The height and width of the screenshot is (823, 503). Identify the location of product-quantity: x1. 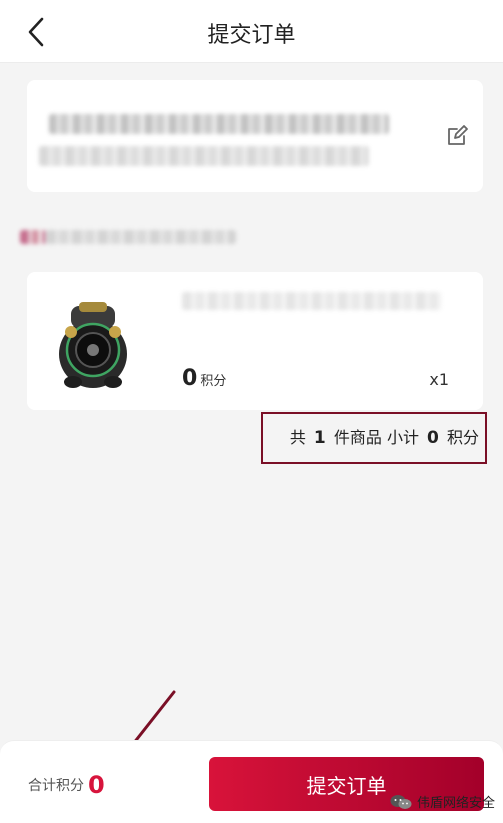
(439, 379).